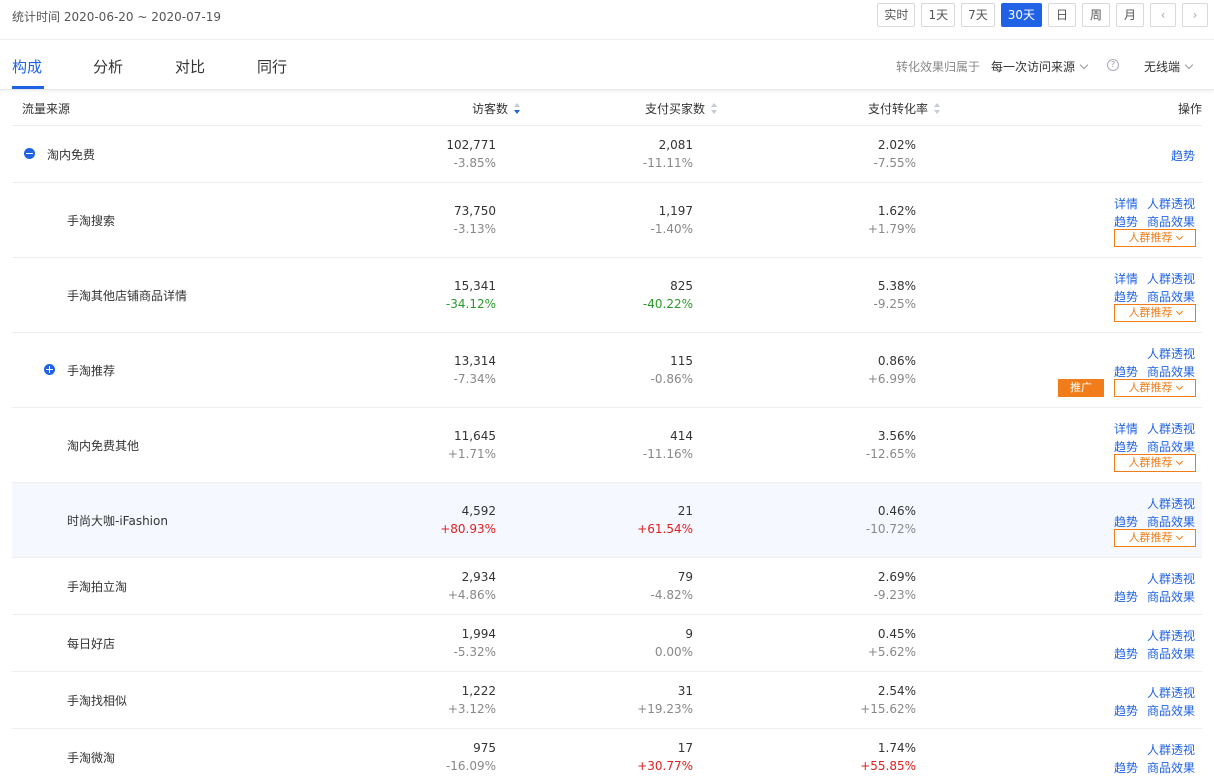 This screenshot has width=1214, height=782. What do you see at coordinates (489, 109) in the screenshot?
I see `col-visitors-label: 访客数` at bounding box center [489, 109].